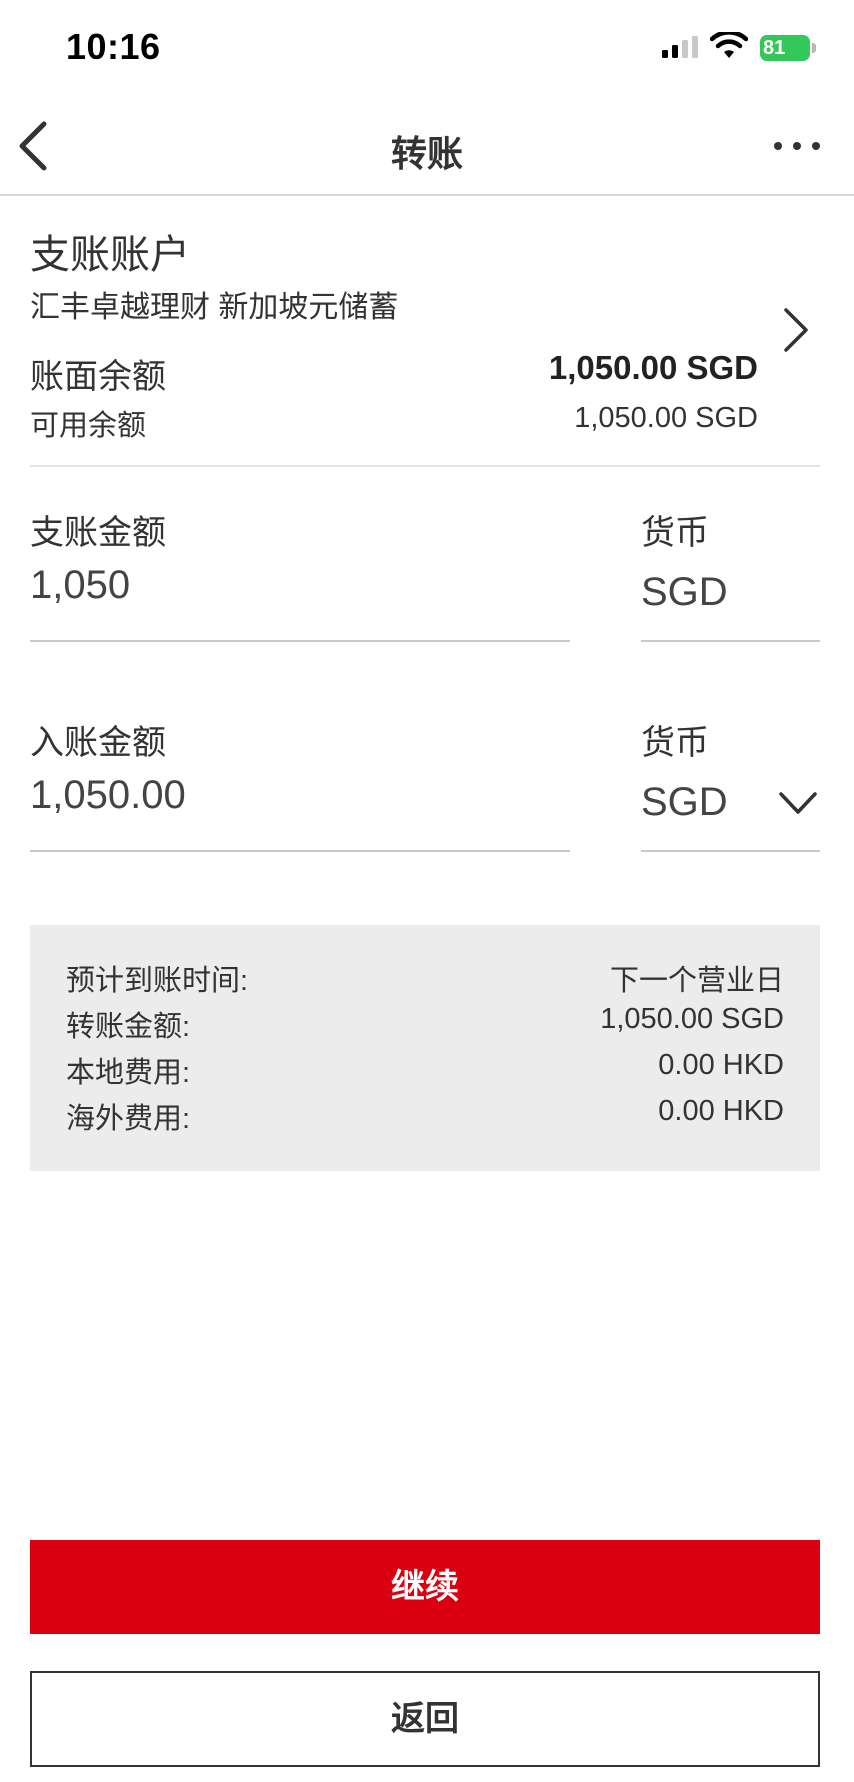  I want to click on summary-label: 预计到账时间:, so click(157, 981).